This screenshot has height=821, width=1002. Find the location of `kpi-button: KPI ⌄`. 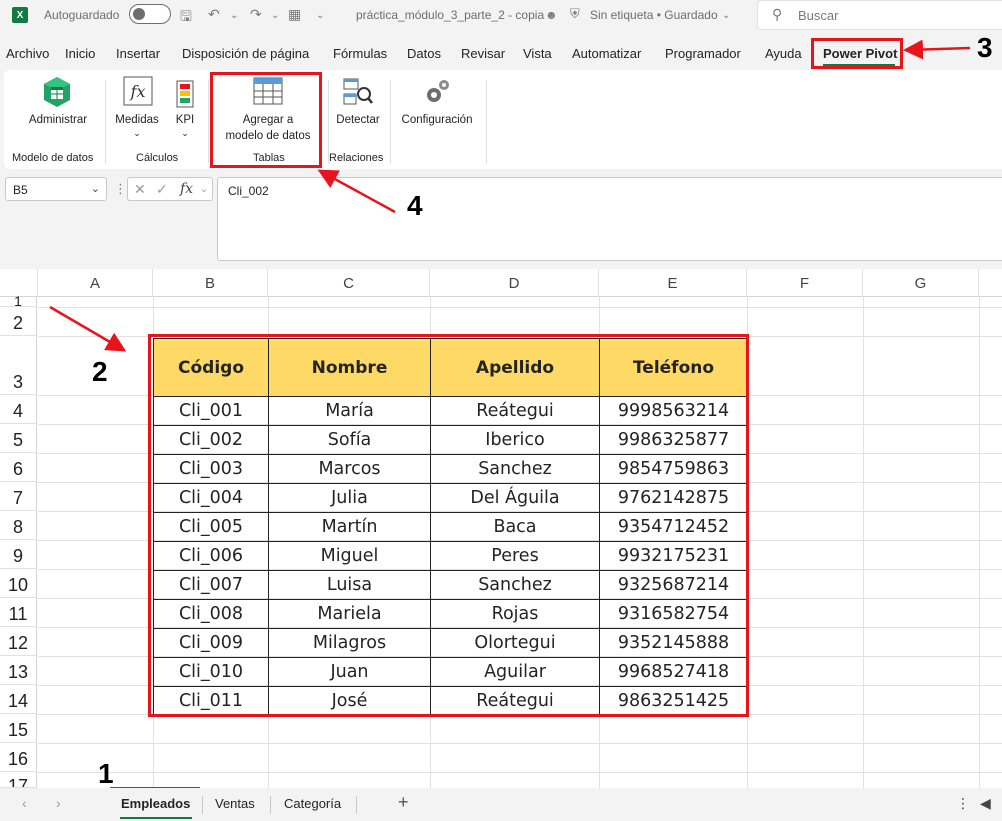

kpi-button: KPI ⌄ is located at coordinates (185, 109).